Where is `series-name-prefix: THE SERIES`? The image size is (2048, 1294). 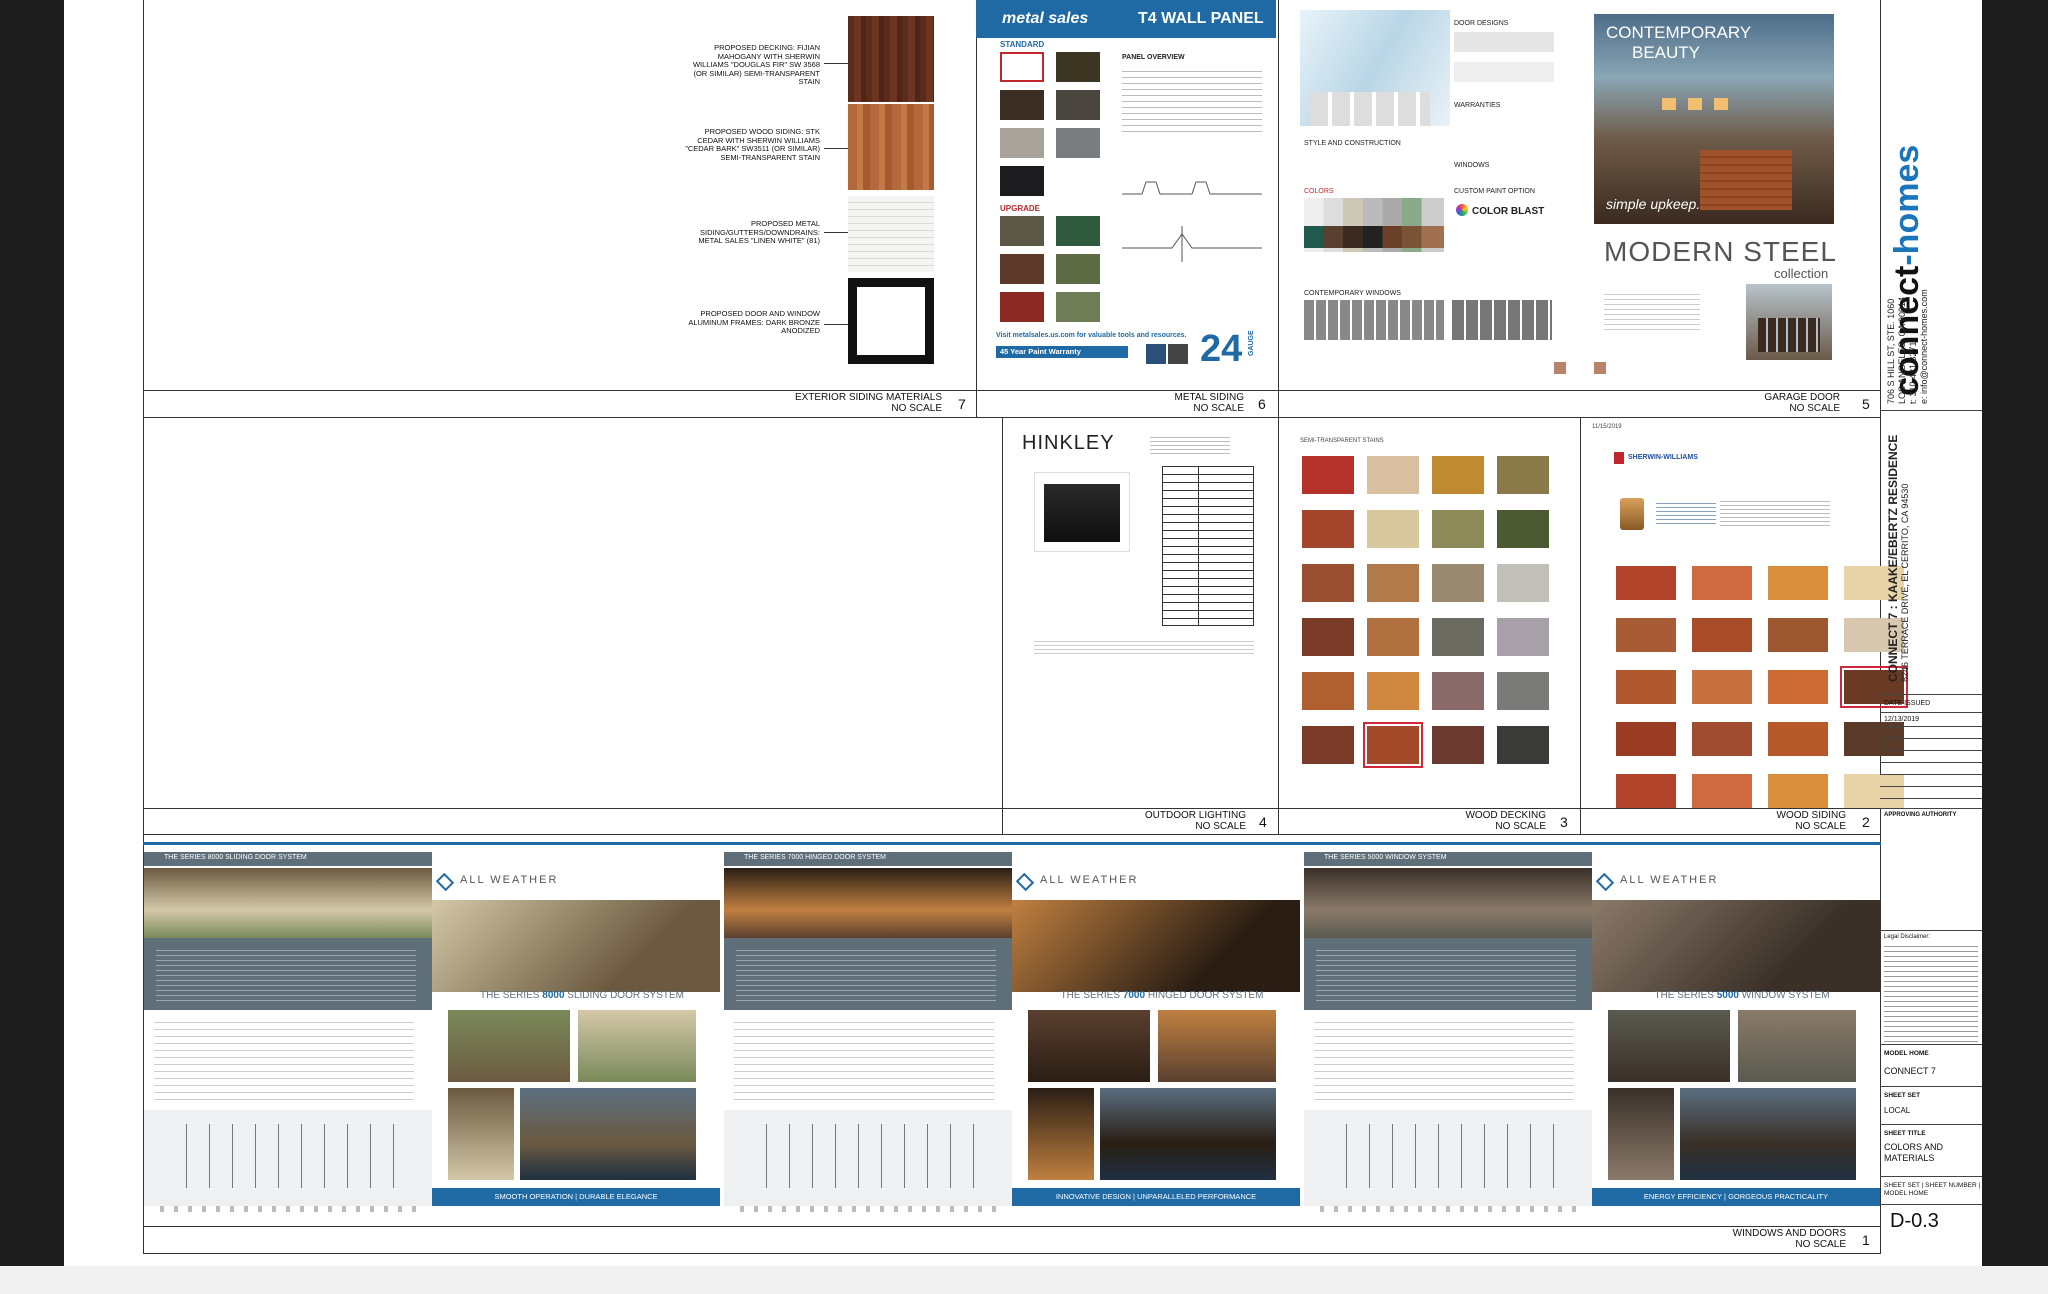
series-name-prefix: THE SERIES is located at coordinates (511, 995).